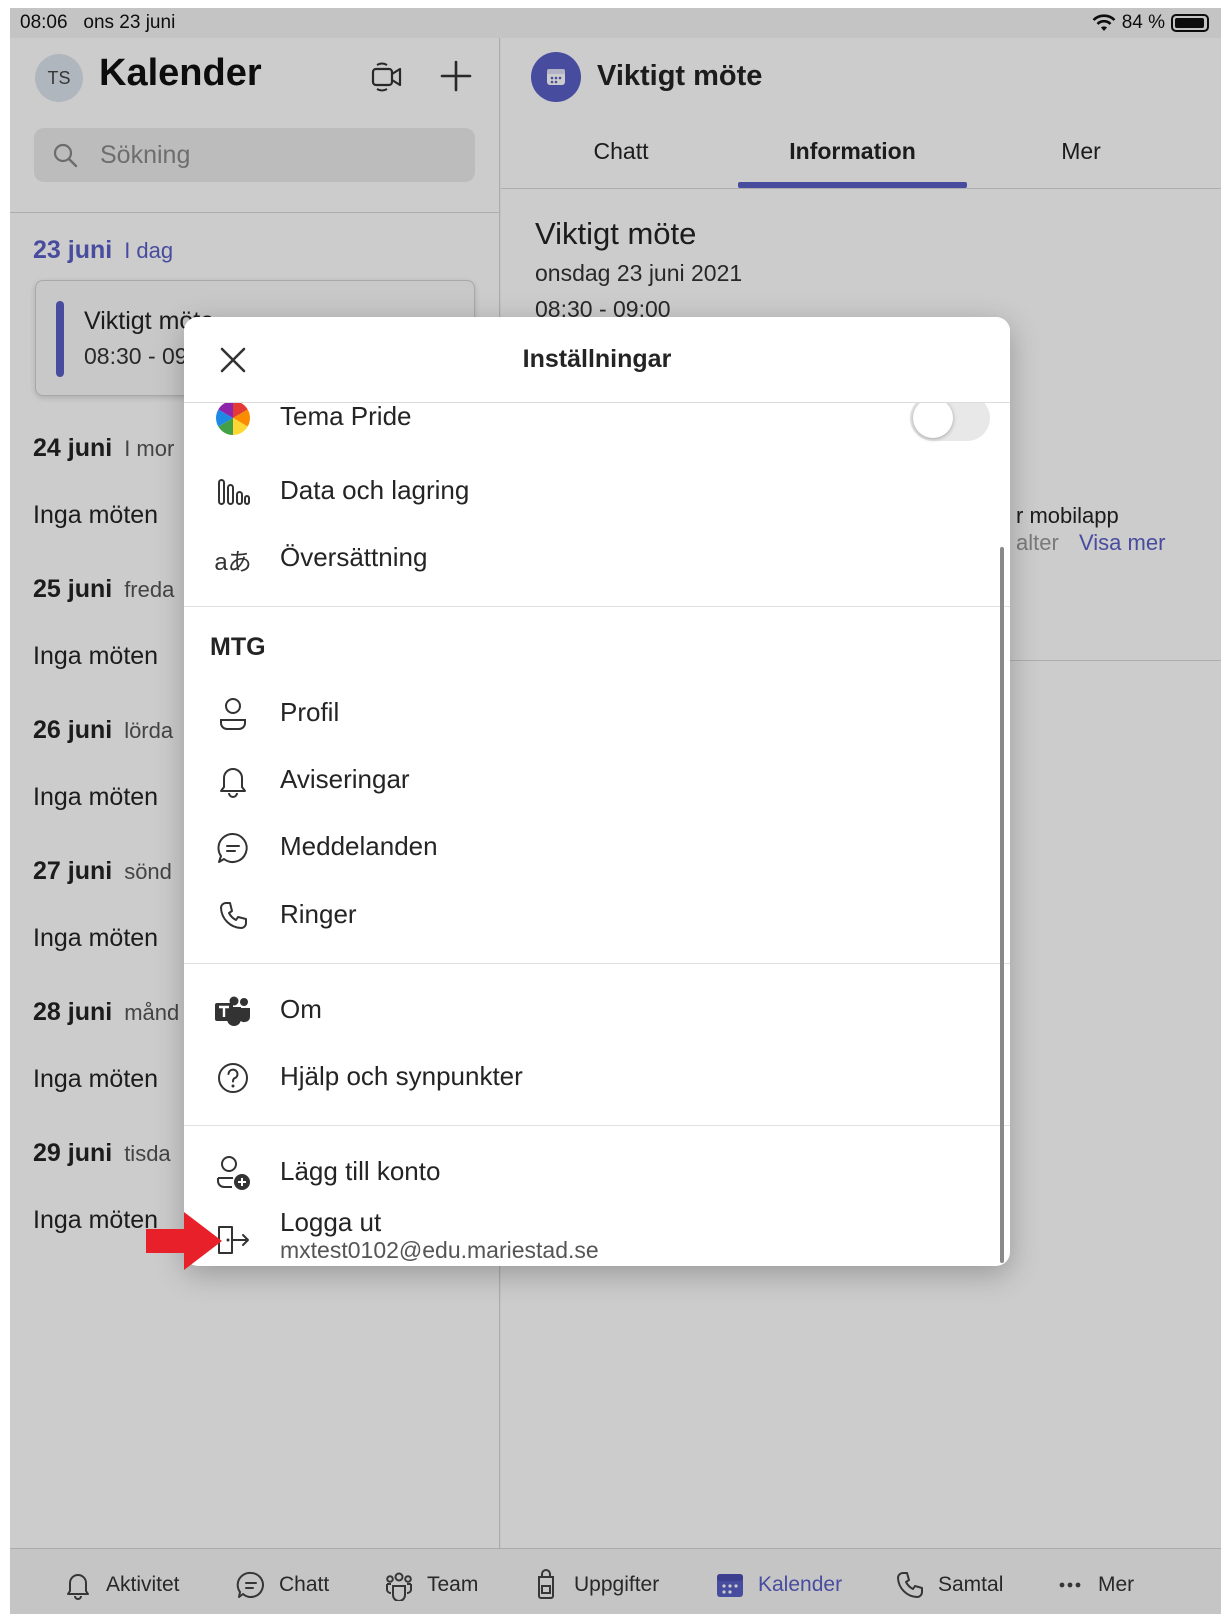  I want to click on bell-icon, so click(233, 781).